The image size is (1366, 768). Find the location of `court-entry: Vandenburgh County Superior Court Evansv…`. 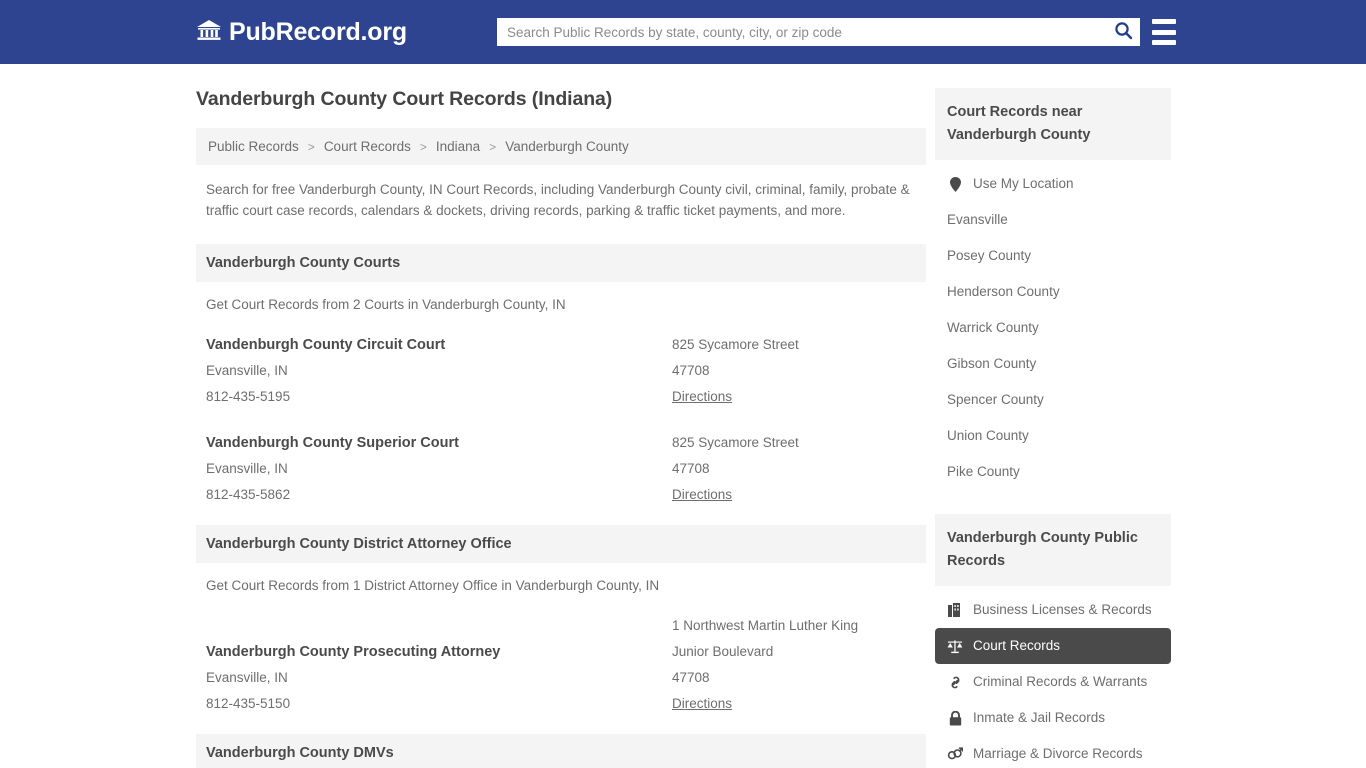

court-entry: Vandenburgh County Superior Court Evansv… is located at coordinates (561, 459).